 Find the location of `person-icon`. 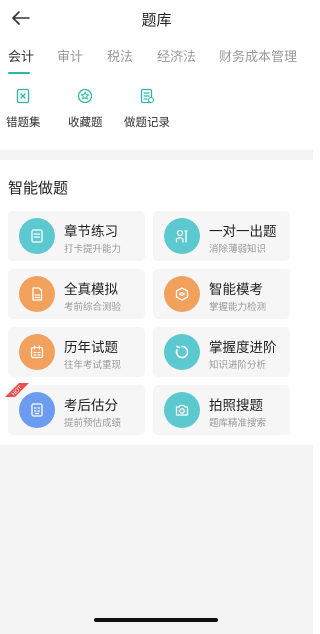

person-icon is located at coordinates (181, 236).